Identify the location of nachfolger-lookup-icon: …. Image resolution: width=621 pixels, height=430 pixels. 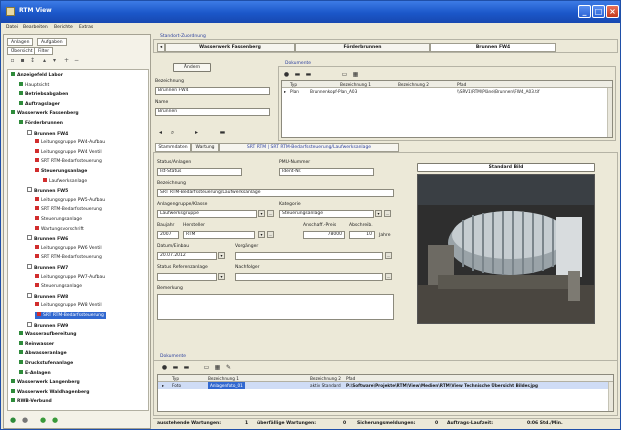
(388, 276).